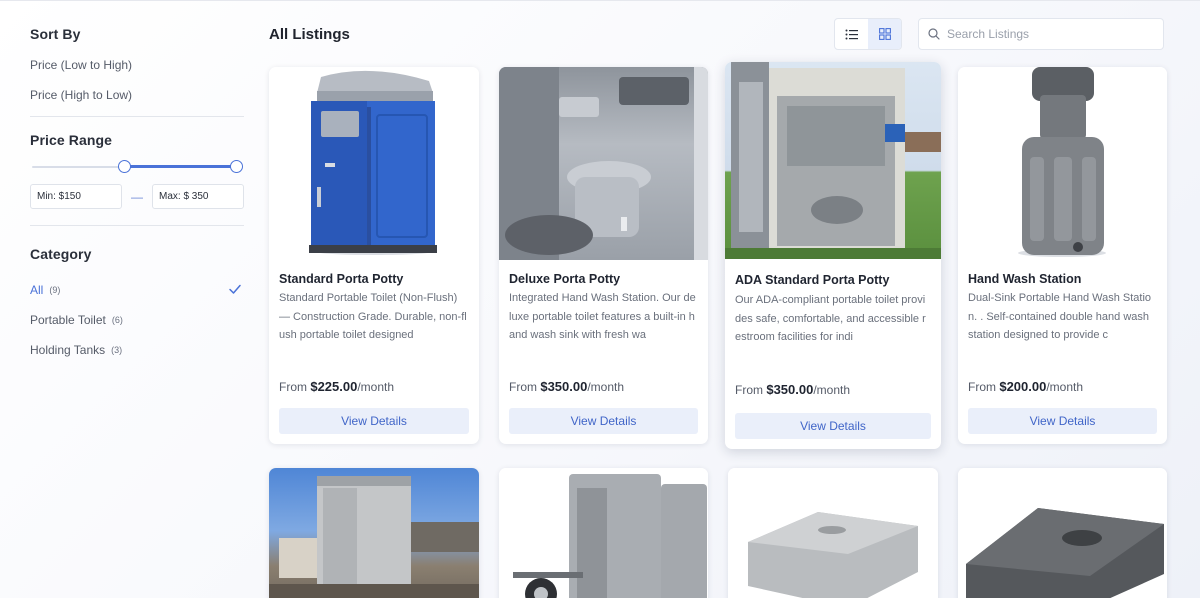 Image resolution: width=1200 pixels, height=598 pixels. What do you see at coordinates (1023, 386) in the screenshot?
I see `price-amount: $200.00` at bounding box center [1023, 386].